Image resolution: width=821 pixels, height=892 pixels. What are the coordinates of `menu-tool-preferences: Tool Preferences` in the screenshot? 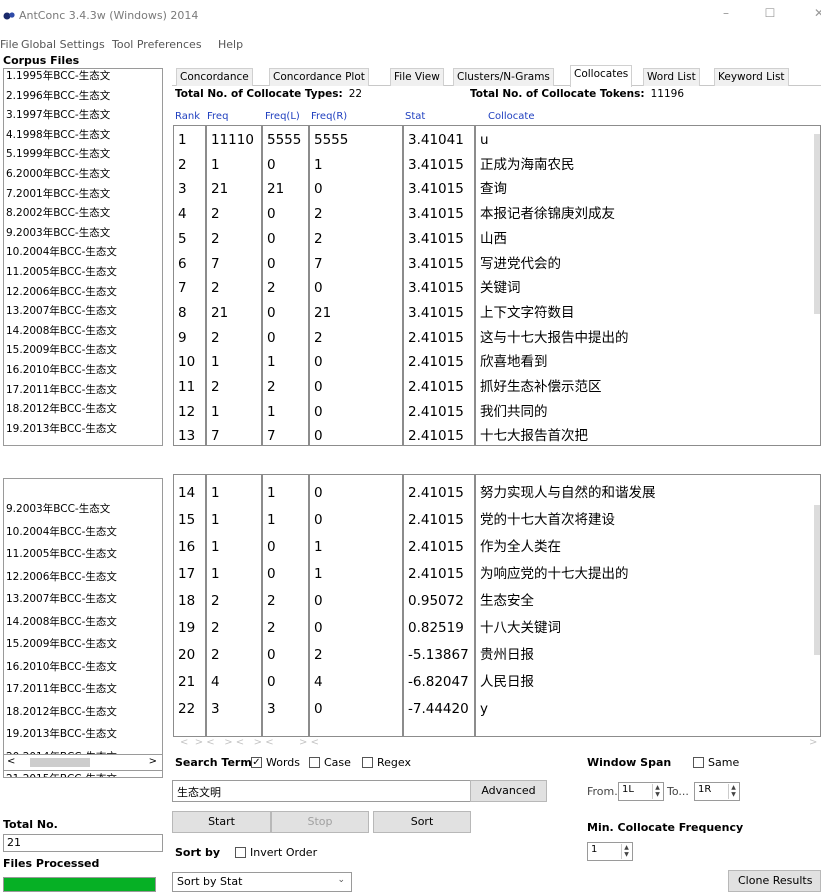 It's located at (157, 44).